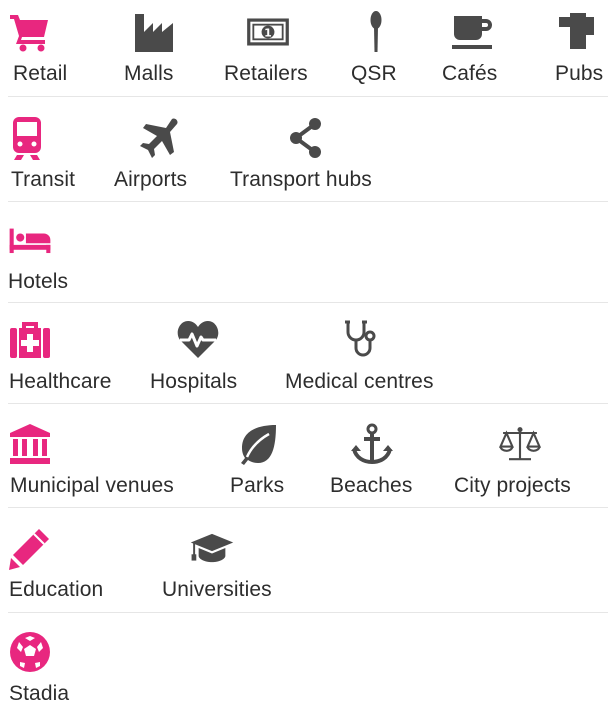 This screenshot has width=608, height=720. What do you see at coordinates (30, 548) in the screenshot?
I see `pencil-icon` at bounding box center [30, 548].